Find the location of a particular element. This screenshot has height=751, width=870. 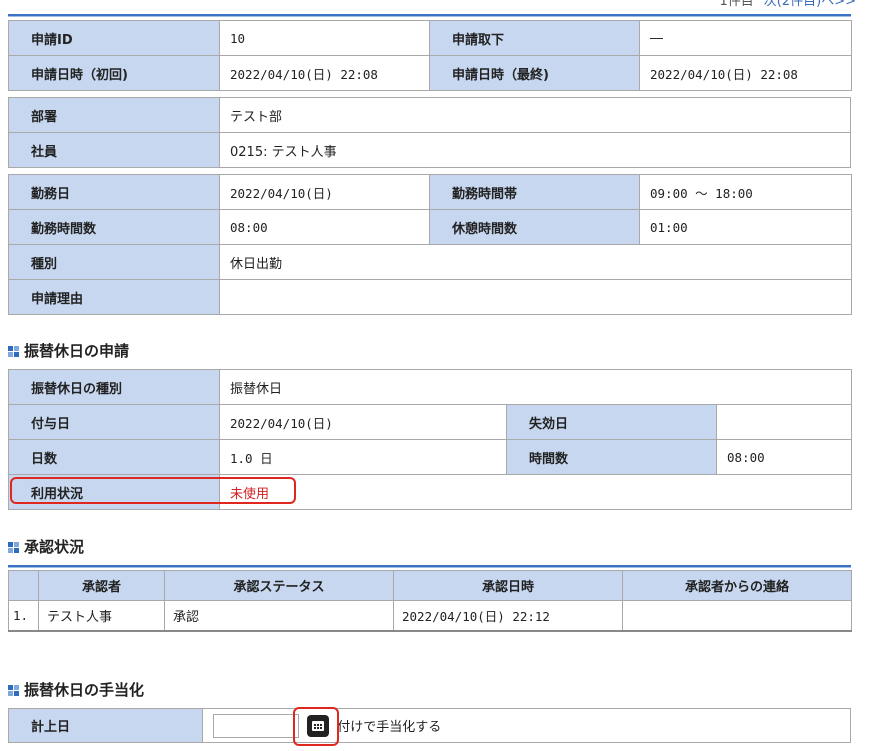

posting-date-suffix: 付けで手当化する is located at coordinates (389, 727).